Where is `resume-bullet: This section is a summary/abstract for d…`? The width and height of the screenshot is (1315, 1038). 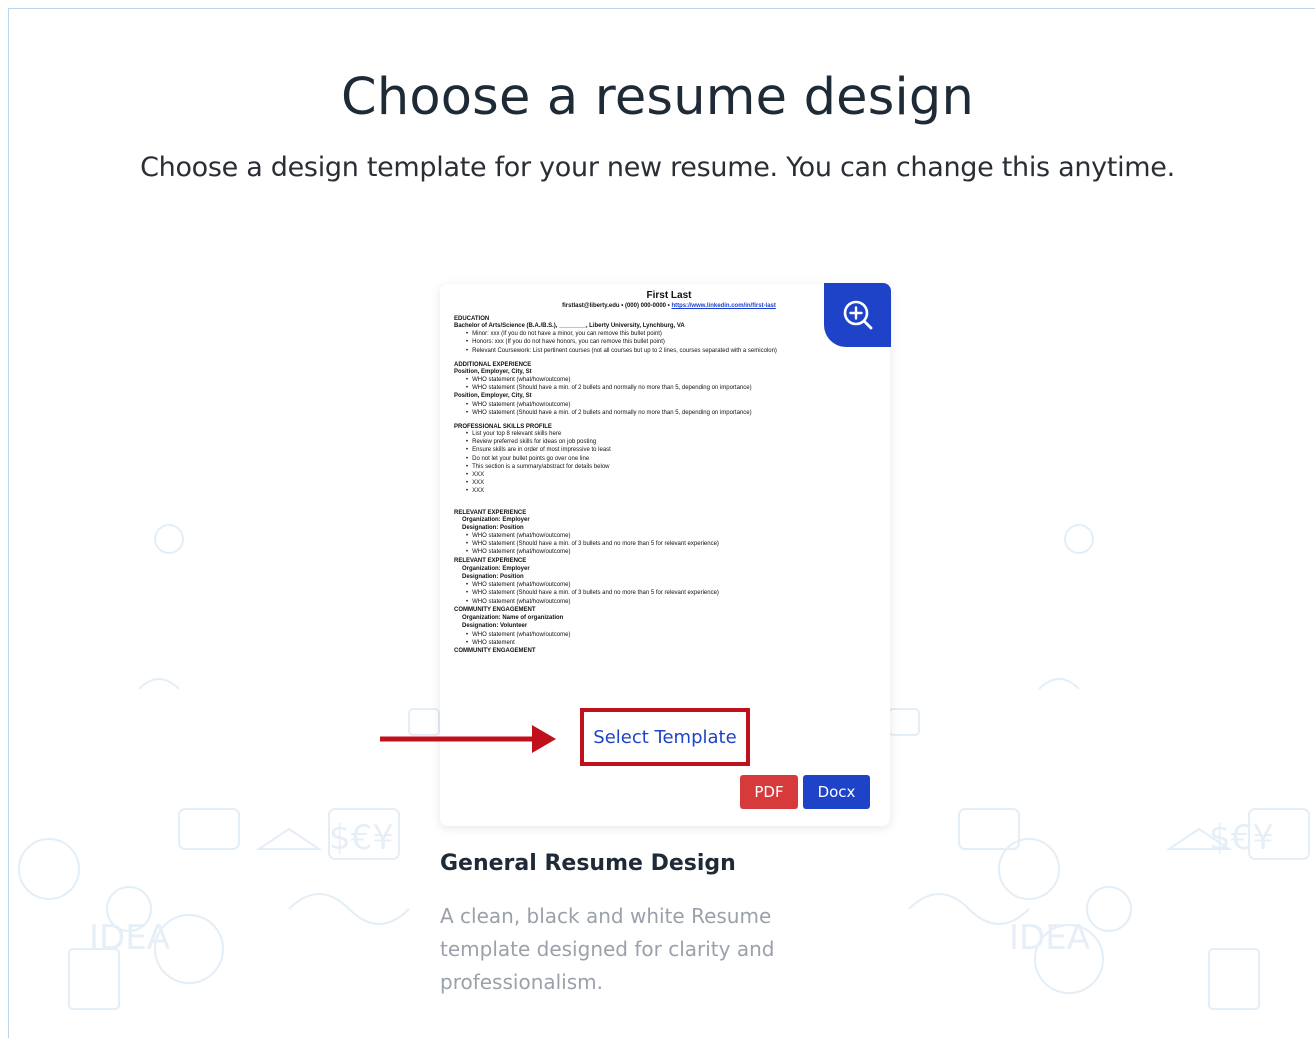 resume-bullet: This section is a summary/abstract for d… is located at coordinates (669, 467).